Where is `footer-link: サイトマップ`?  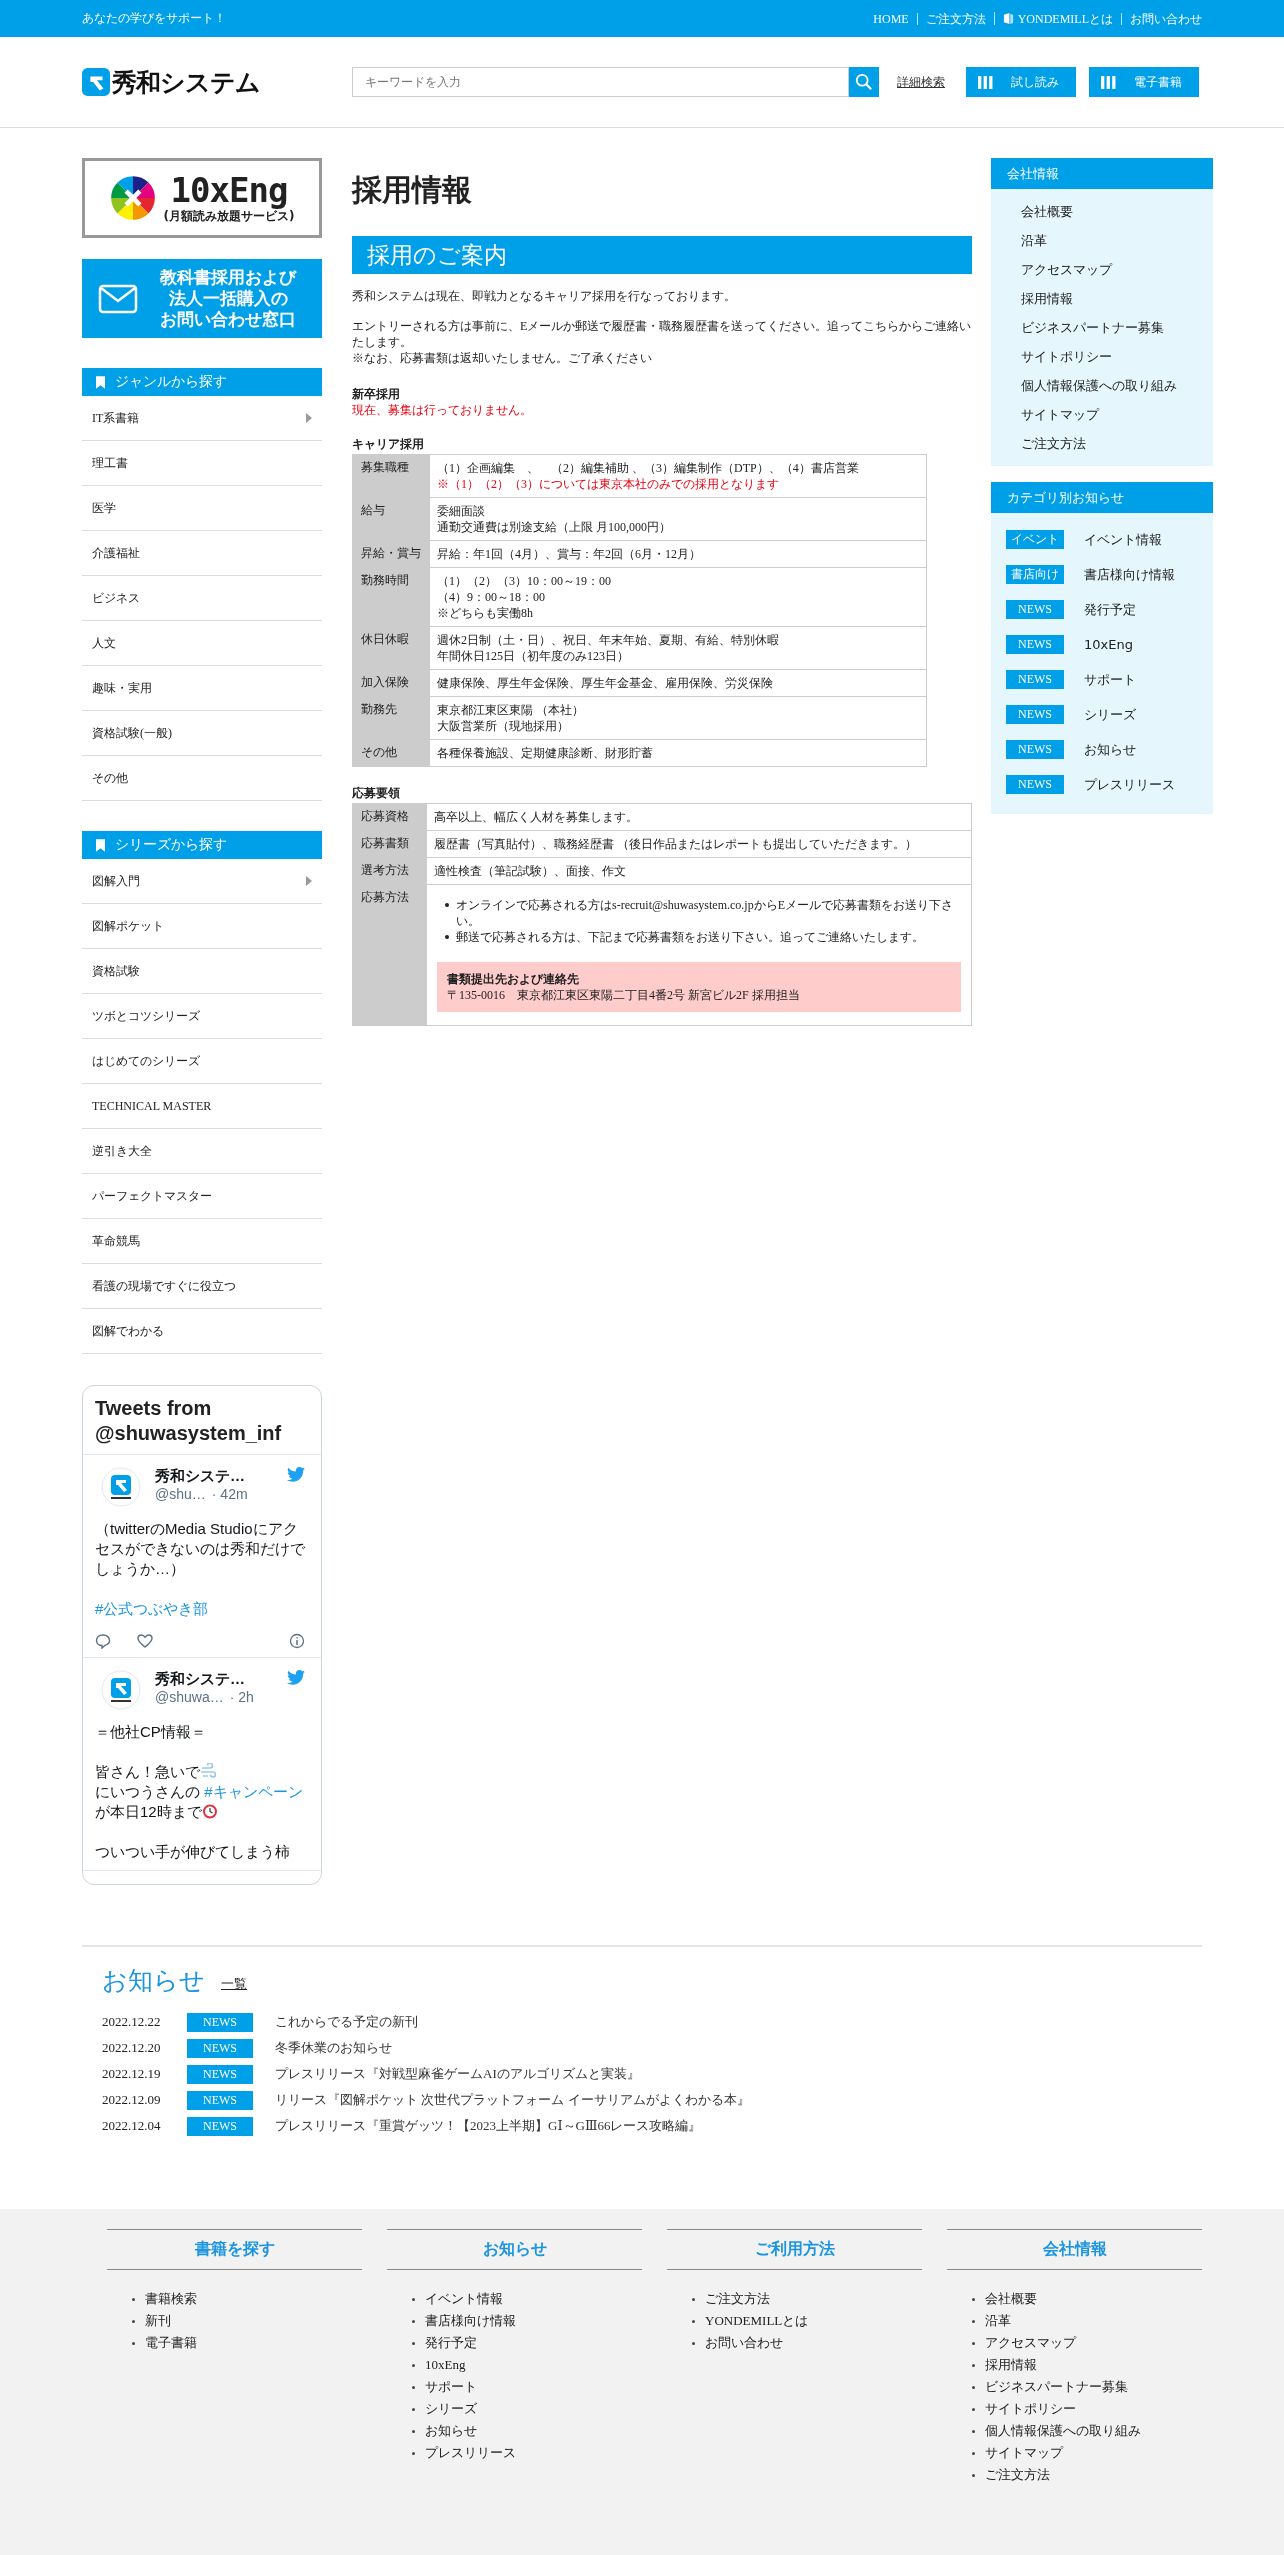
footer-link: サイトマップ is located at coordinates (1024, 2453).